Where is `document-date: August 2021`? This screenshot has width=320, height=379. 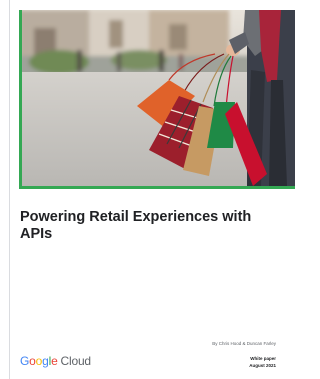 document-date: August 2021 is located at coordinates (262, 365).